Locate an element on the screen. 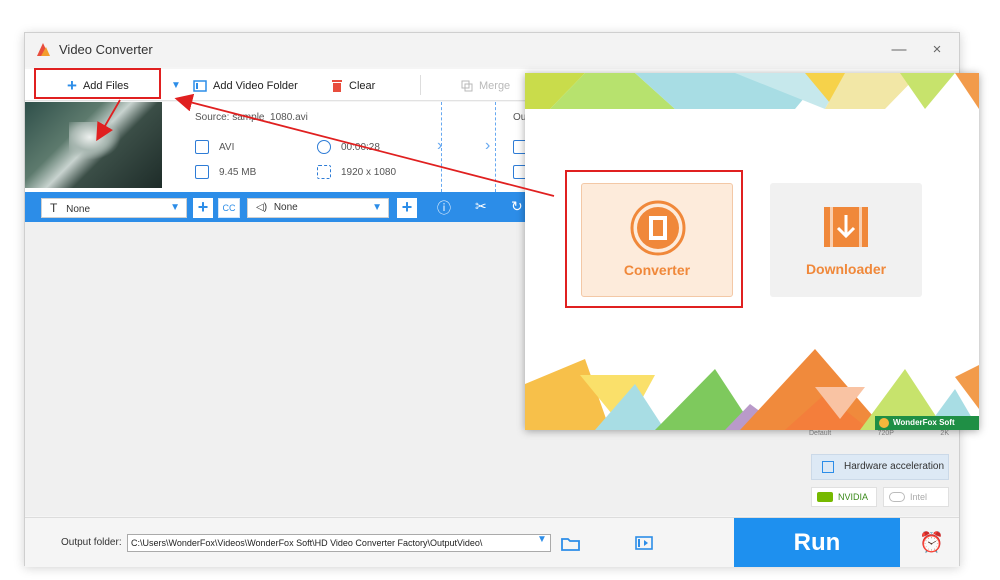 Image resolution: width=1000 pixels, height=580 pixels. res-label: 2K is located at coordinates (944, 433).